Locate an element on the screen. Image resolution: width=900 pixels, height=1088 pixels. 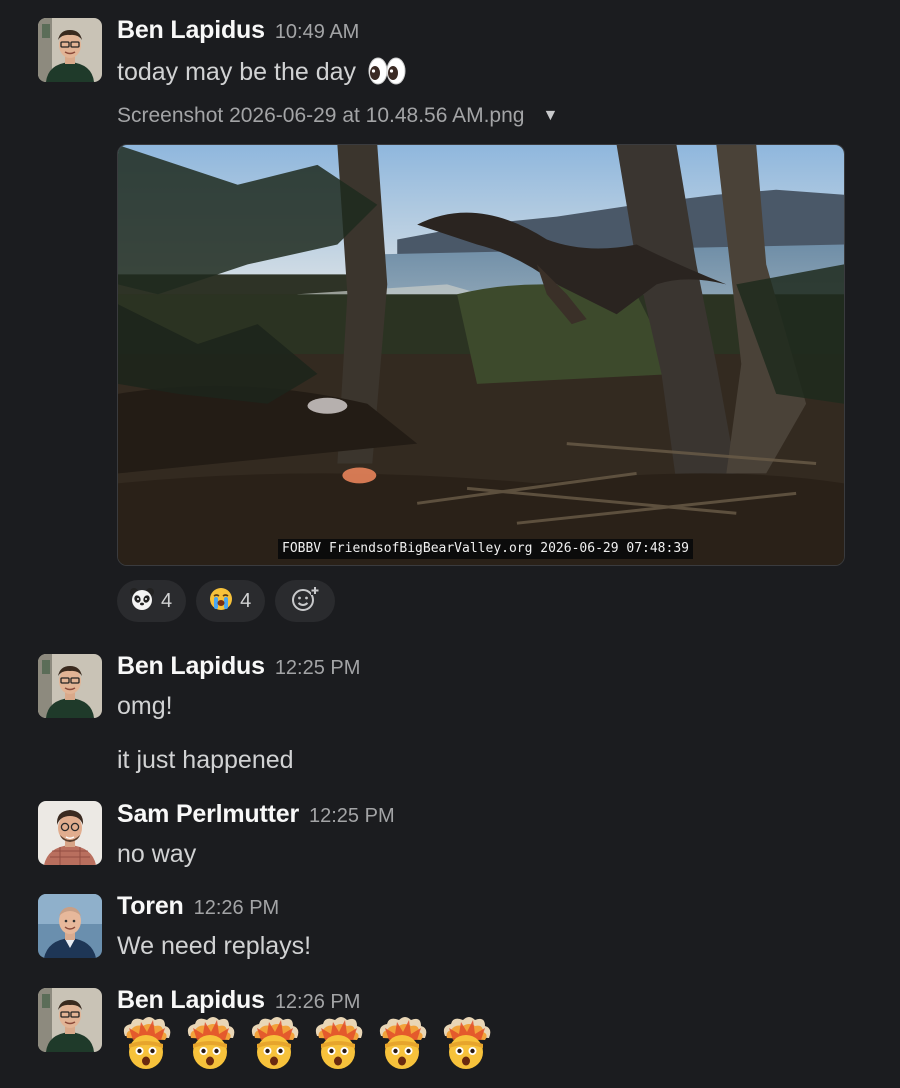
add-emoji-icon is located at coordinates (305, 601).